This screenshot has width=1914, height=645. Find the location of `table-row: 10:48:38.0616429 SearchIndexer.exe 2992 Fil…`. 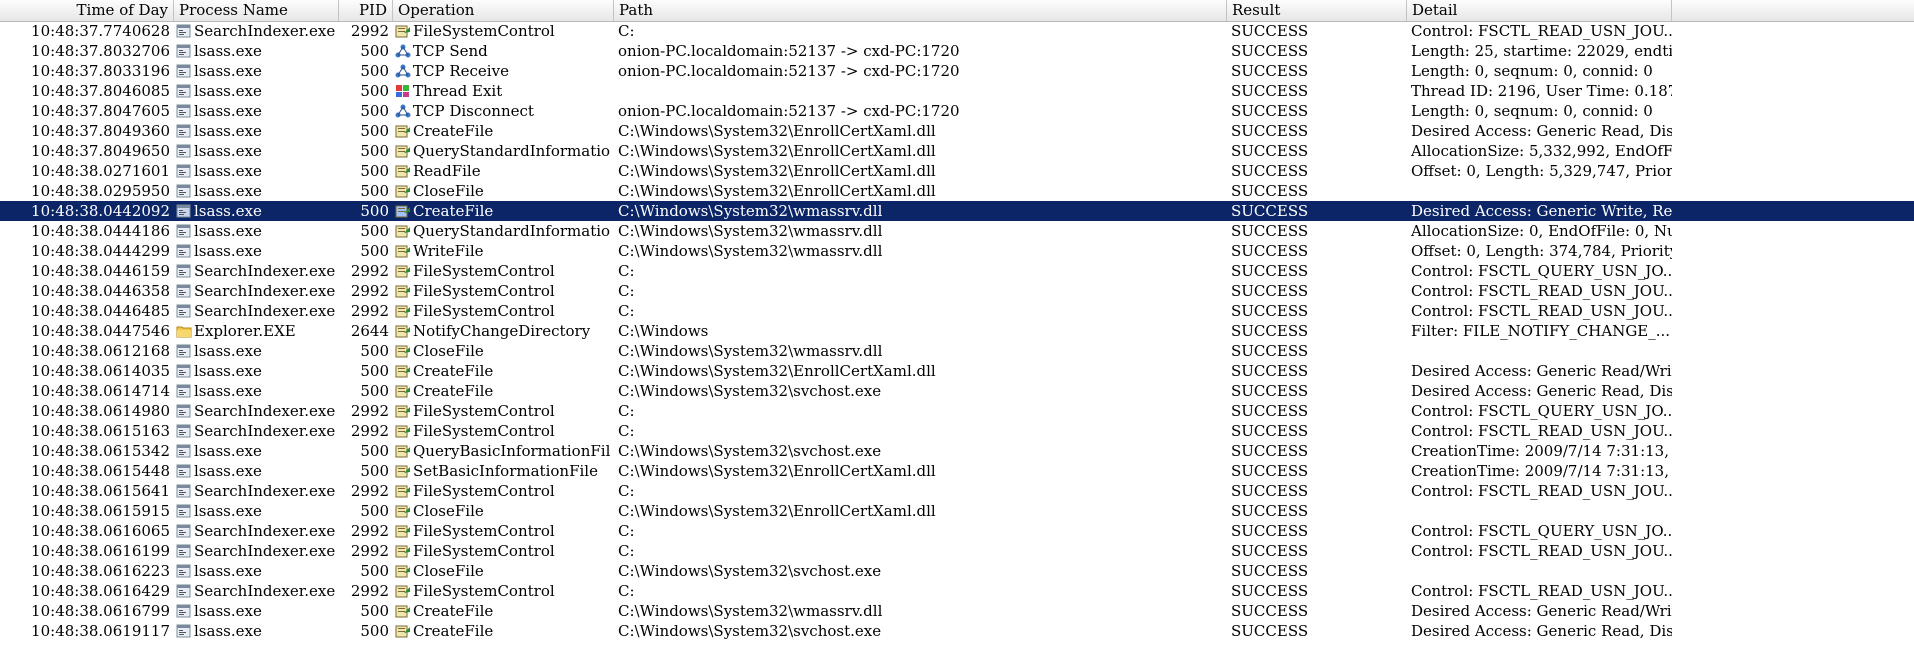

table-row: 10:48:38.0616429 SearchIndexer.exe 2992 Fil… is located at coordinates (957, 591).